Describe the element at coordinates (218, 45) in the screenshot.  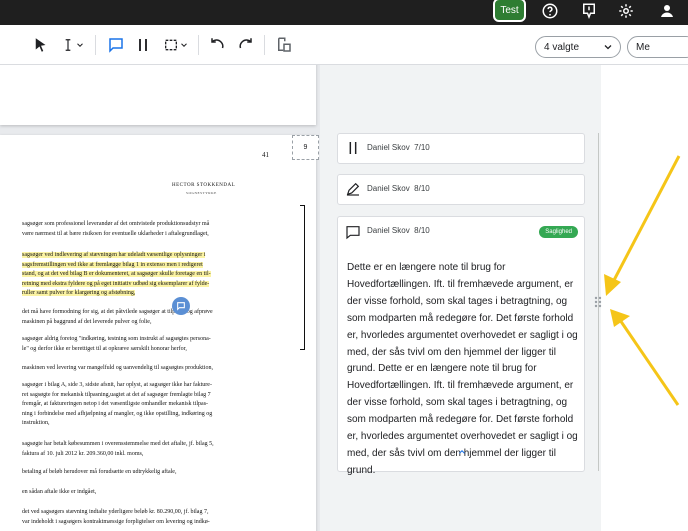
I see `undo-icon` at that location.